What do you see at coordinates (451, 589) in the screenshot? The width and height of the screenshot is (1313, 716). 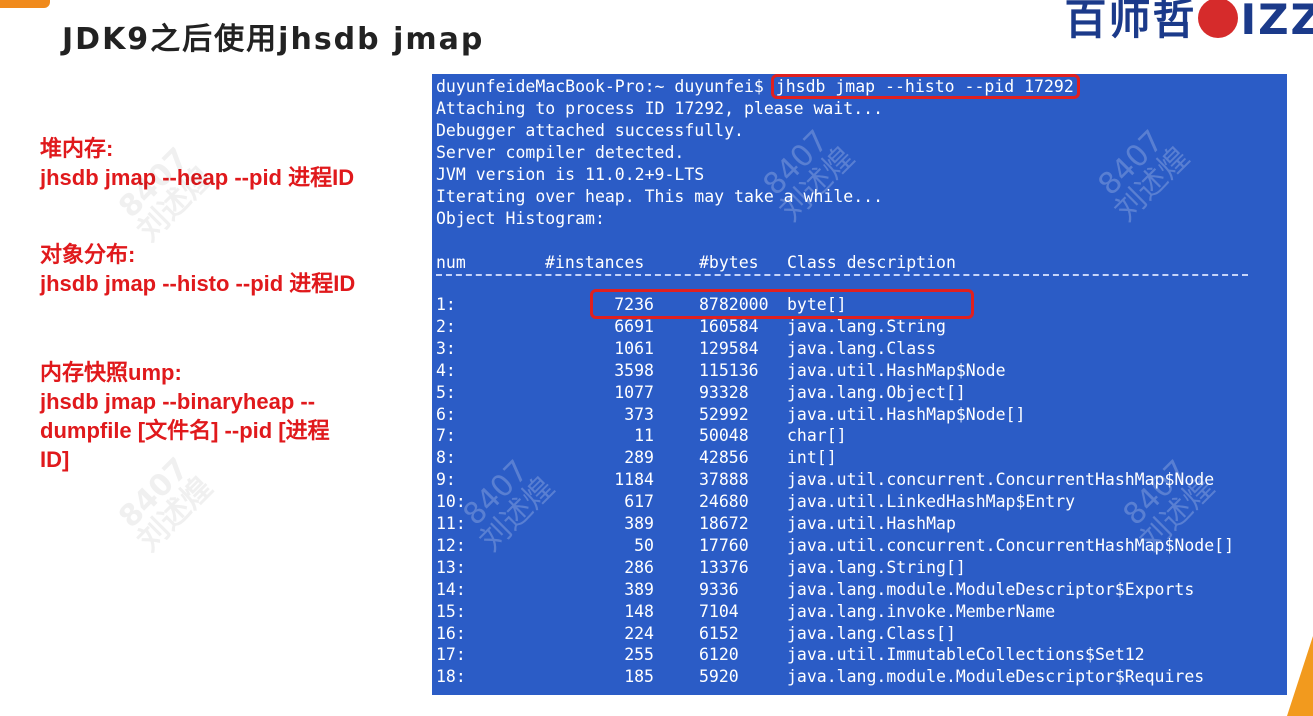 I see `cell-num: 14:` at bounding box center [451, 589].